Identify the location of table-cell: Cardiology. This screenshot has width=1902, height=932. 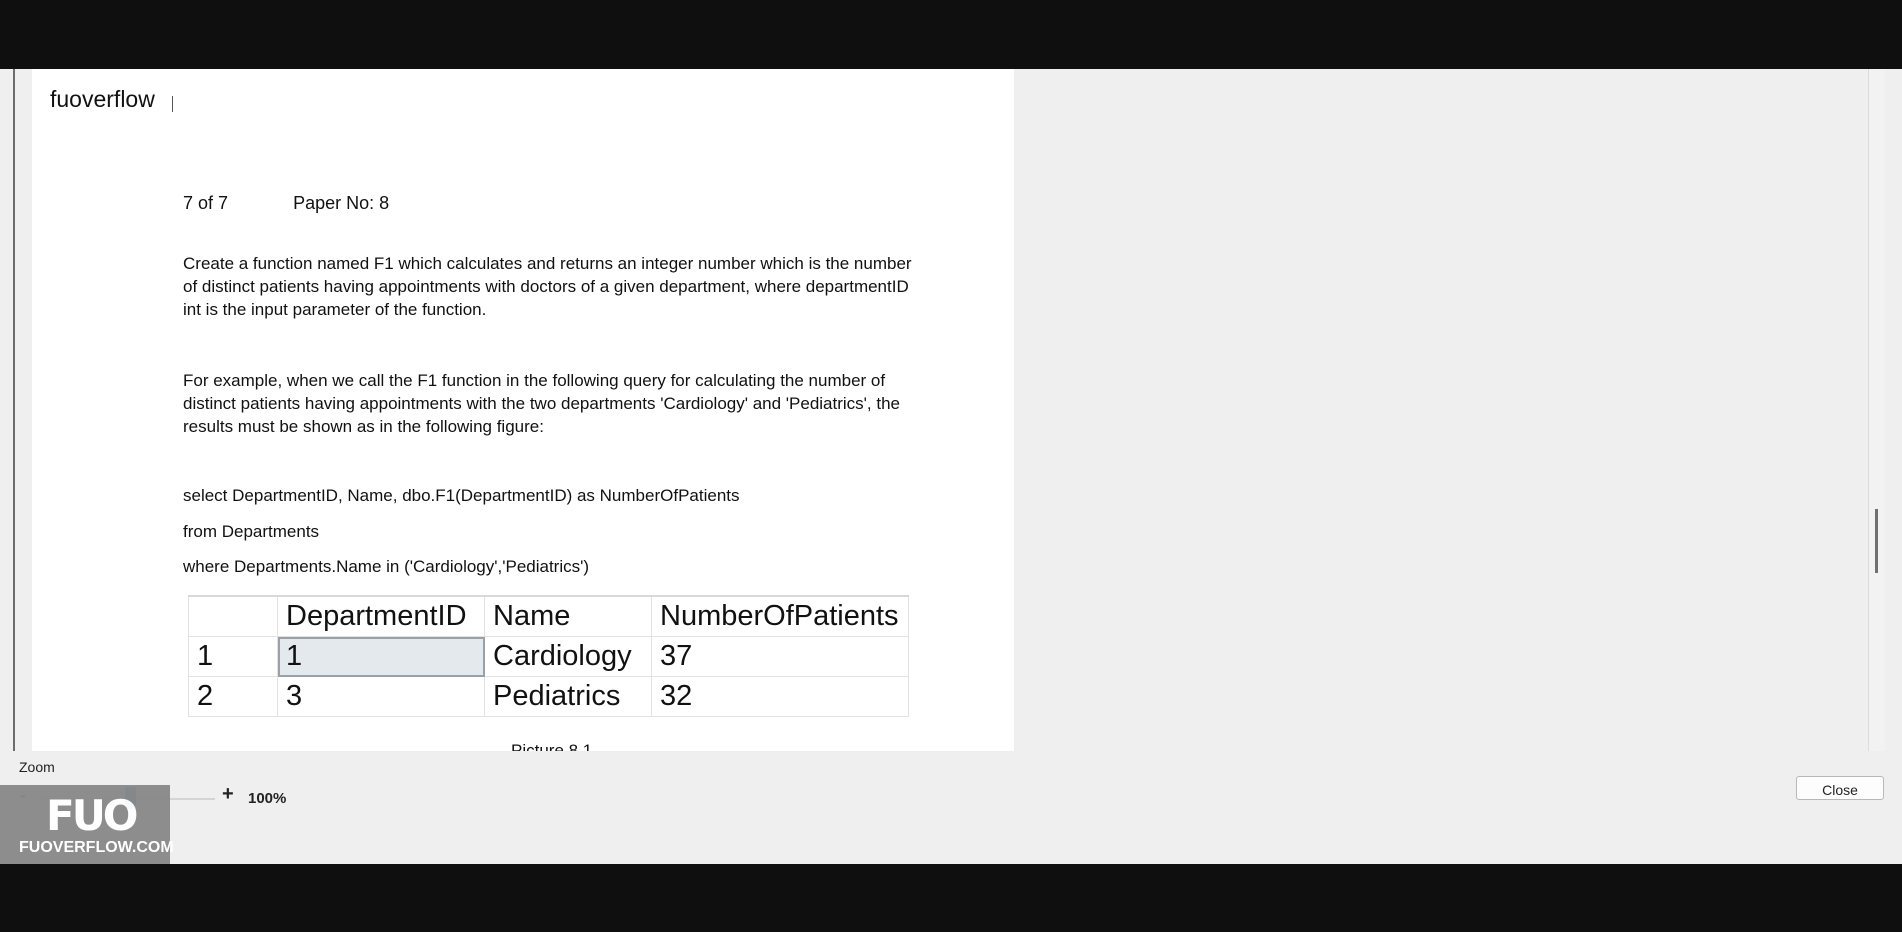
(568, 656).